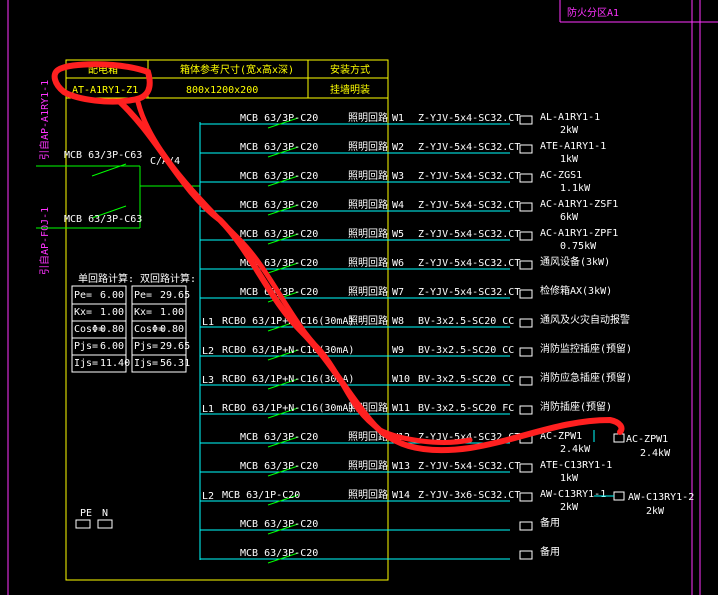  What do you see at coordinates (469, 495) in the screenshot?
I see `circuit-cable: Z-YJV-3x6-SC32.CT` at bounding box center [469, 495].